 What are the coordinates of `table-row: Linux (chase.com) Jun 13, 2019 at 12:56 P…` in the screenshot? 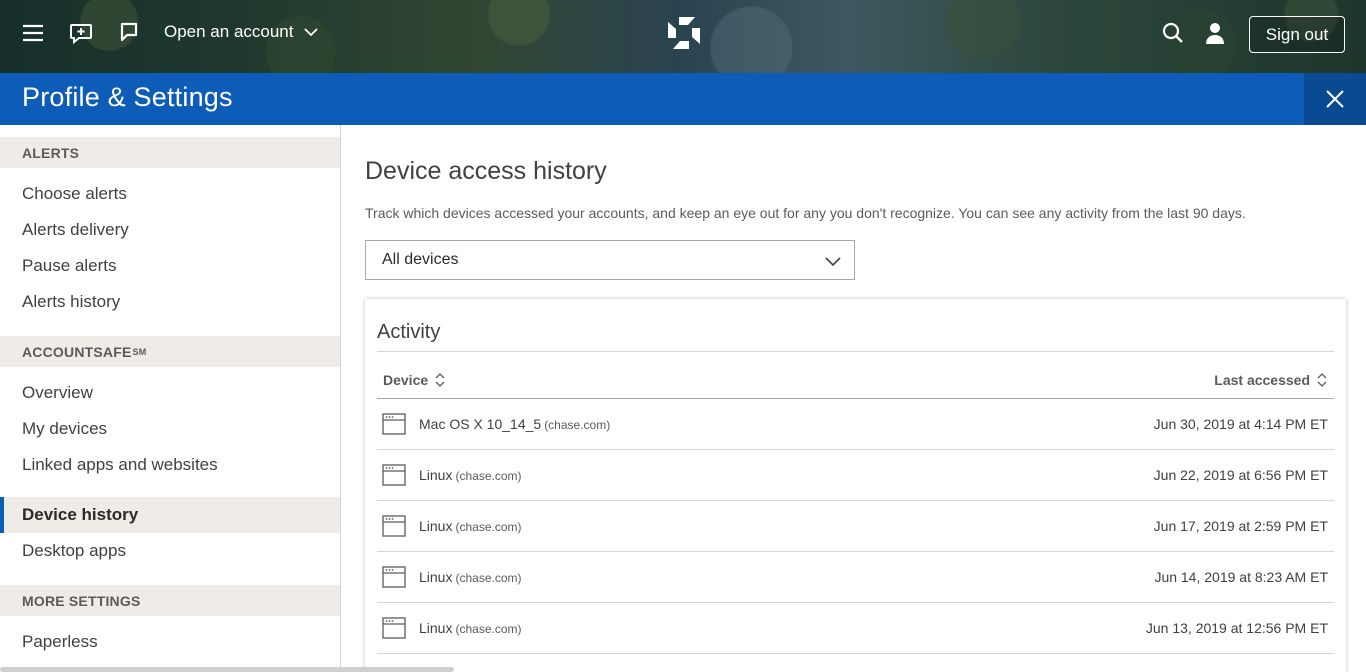 It's located at (855, 628).